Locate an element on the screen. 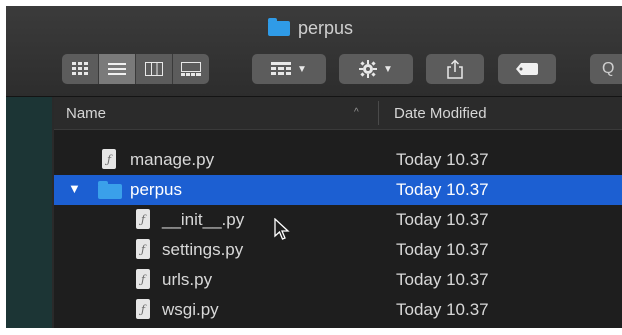 Image resolution: width=622 pixels, height=335 pixels. list-header: Name ^ Date Modified is located at coordinates (338, 113).